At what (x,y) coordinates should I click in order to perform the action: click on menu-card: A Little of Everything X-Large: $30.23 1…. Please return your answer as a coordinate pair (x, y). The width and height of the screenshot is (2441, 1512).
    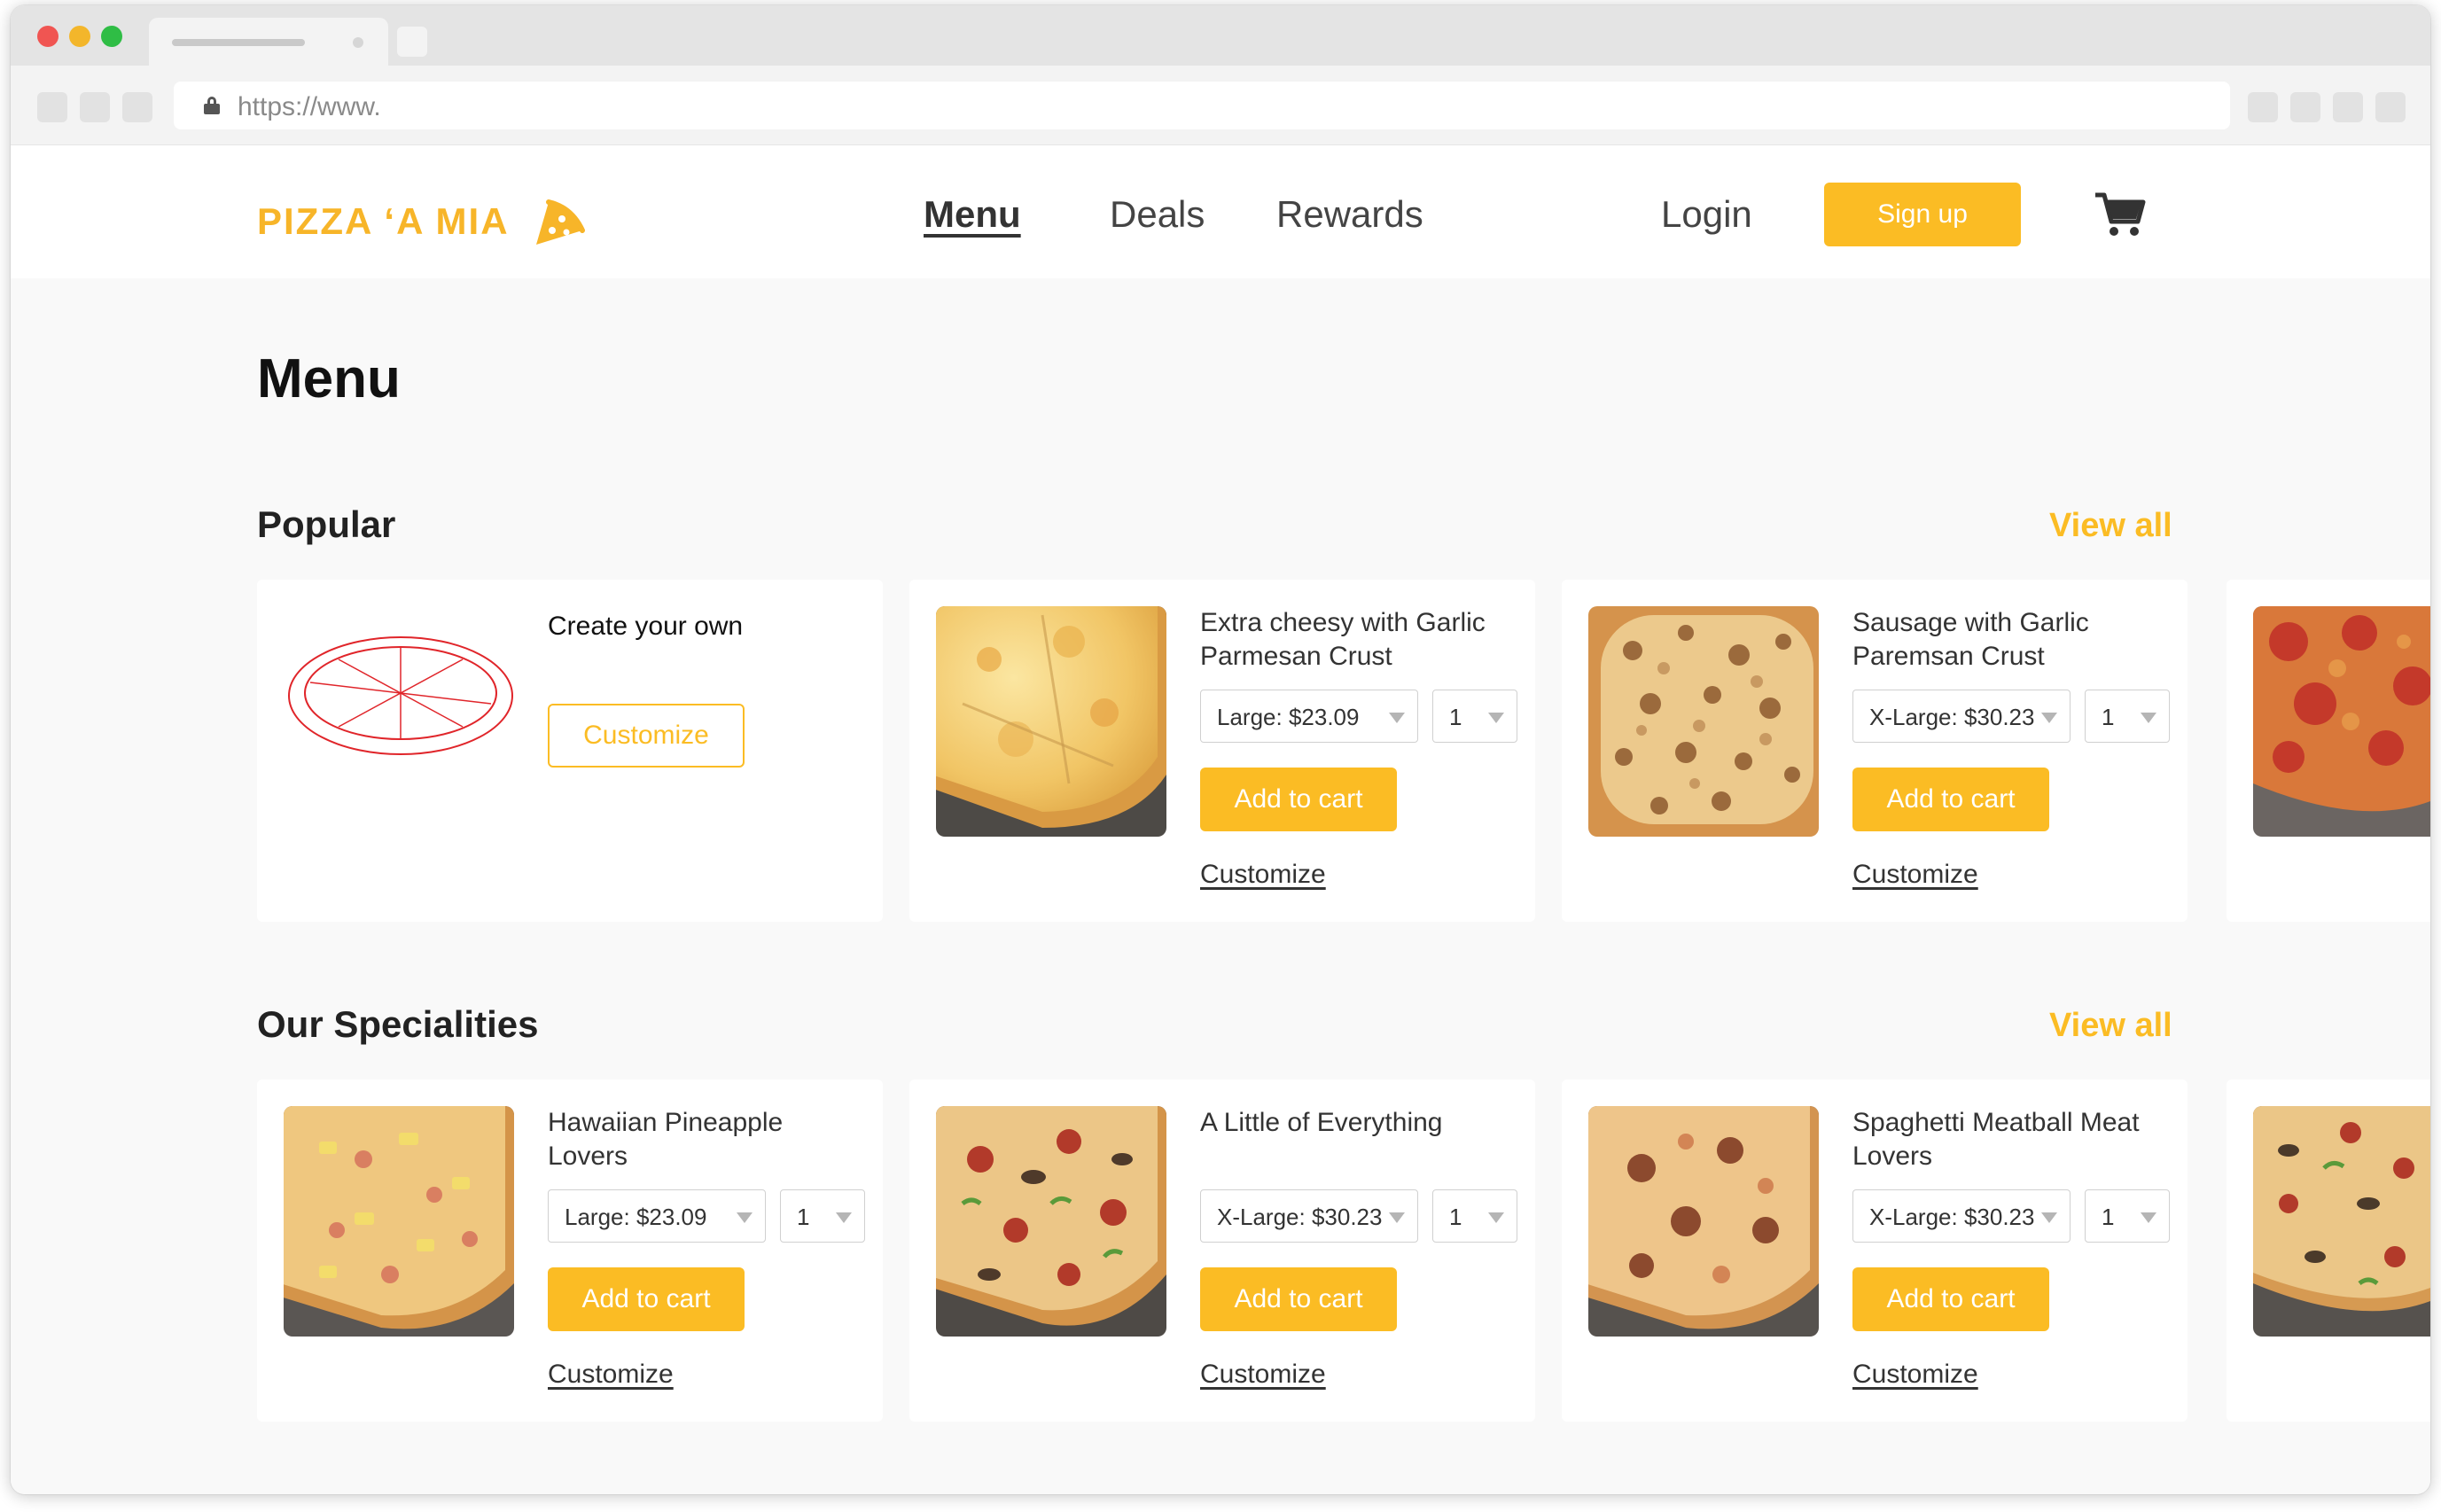
    Looking at the image, I should click on (1222, 1250).